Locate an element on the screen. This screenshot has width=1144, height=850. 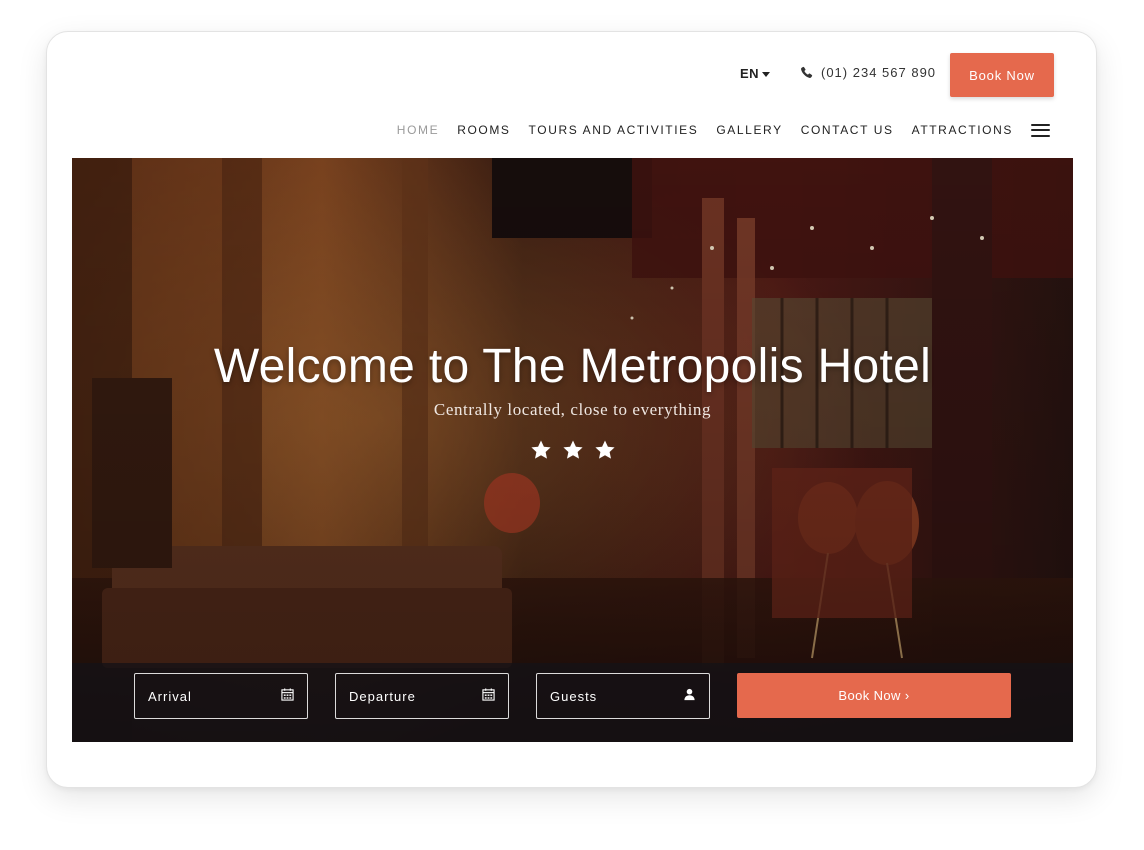
phone-number: (01) 234 567 890 is located at coordinates (879, 72).